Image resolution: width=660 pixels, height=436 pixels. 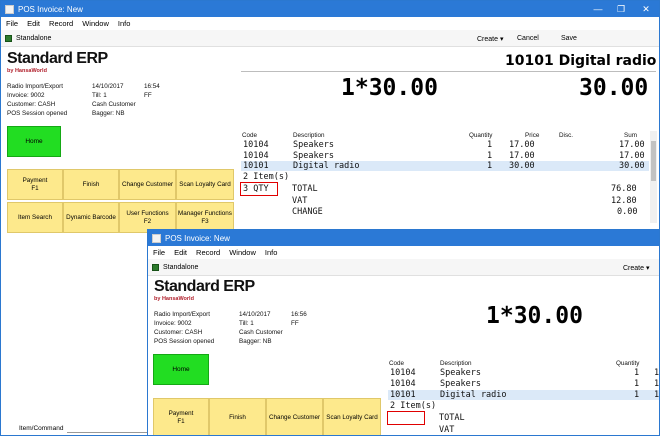 What do you see at coordinates (528, 38) in the screenshot?
I see `cancel-button: Cancel` at bounding box center [528, 38].